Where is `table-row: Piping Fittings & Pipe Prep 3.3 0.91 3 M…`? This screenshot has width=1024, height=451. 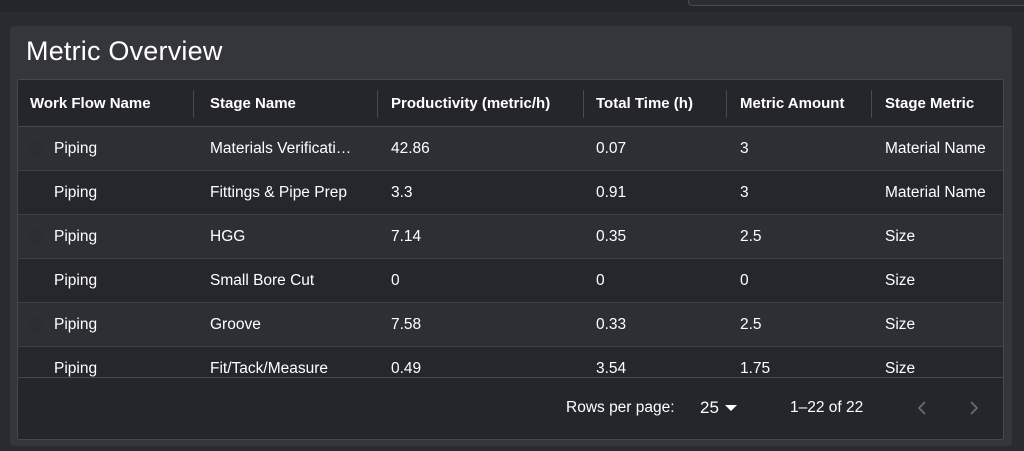
table-row: Piping Fittings & Pipe Prep 3.3 0.91 3 M… is located at coordinates (510, 193).